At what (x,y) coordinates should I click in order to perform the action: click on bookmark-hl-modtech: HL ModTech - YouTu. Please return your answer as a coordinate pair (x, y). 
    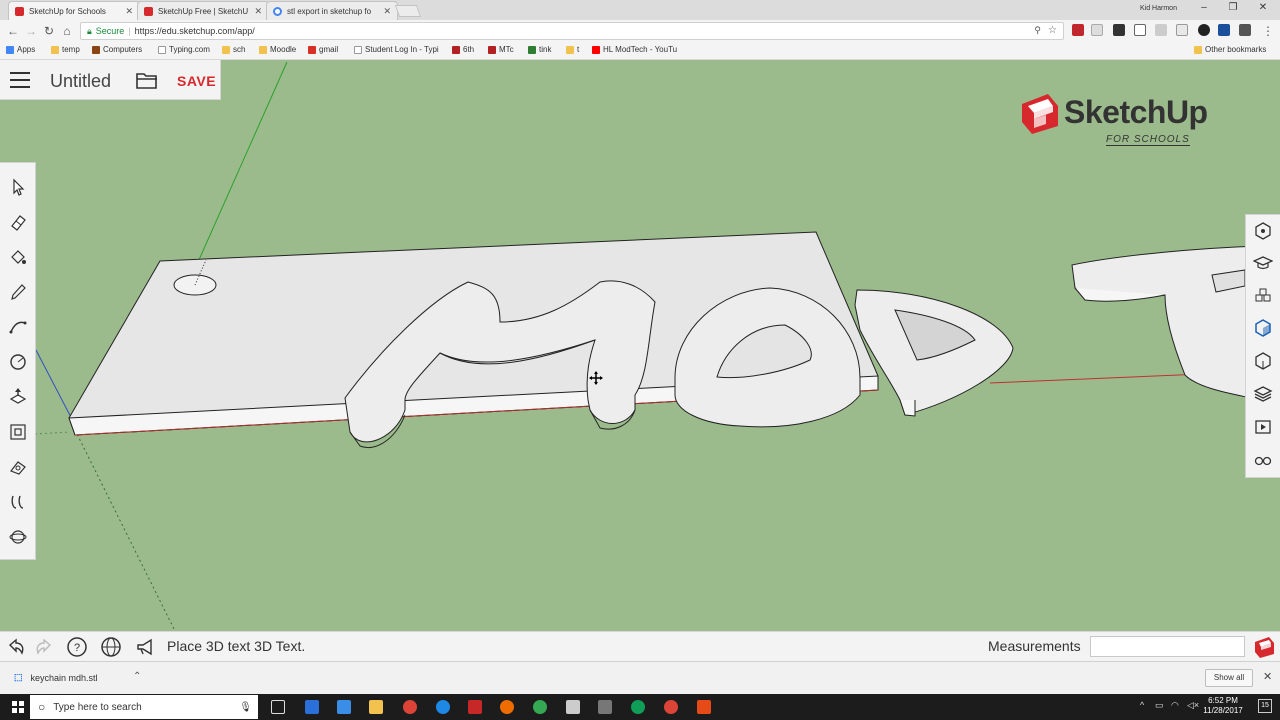
    Looking at the image, I should click on (634, 49).